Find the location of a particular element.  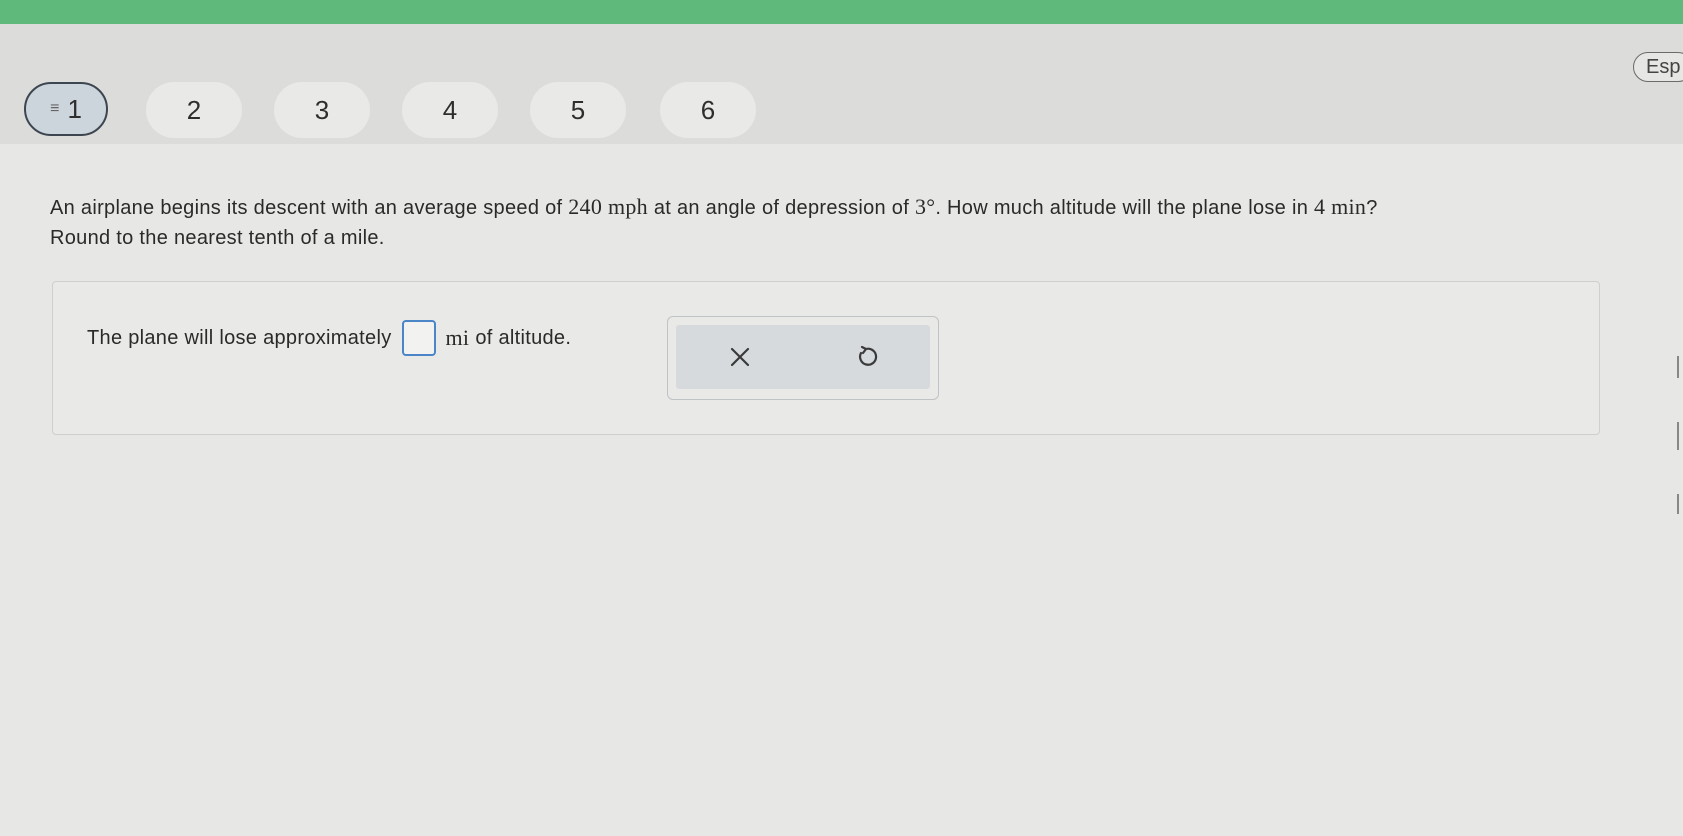

question-number: 5 is located at coordinates (578, 109).